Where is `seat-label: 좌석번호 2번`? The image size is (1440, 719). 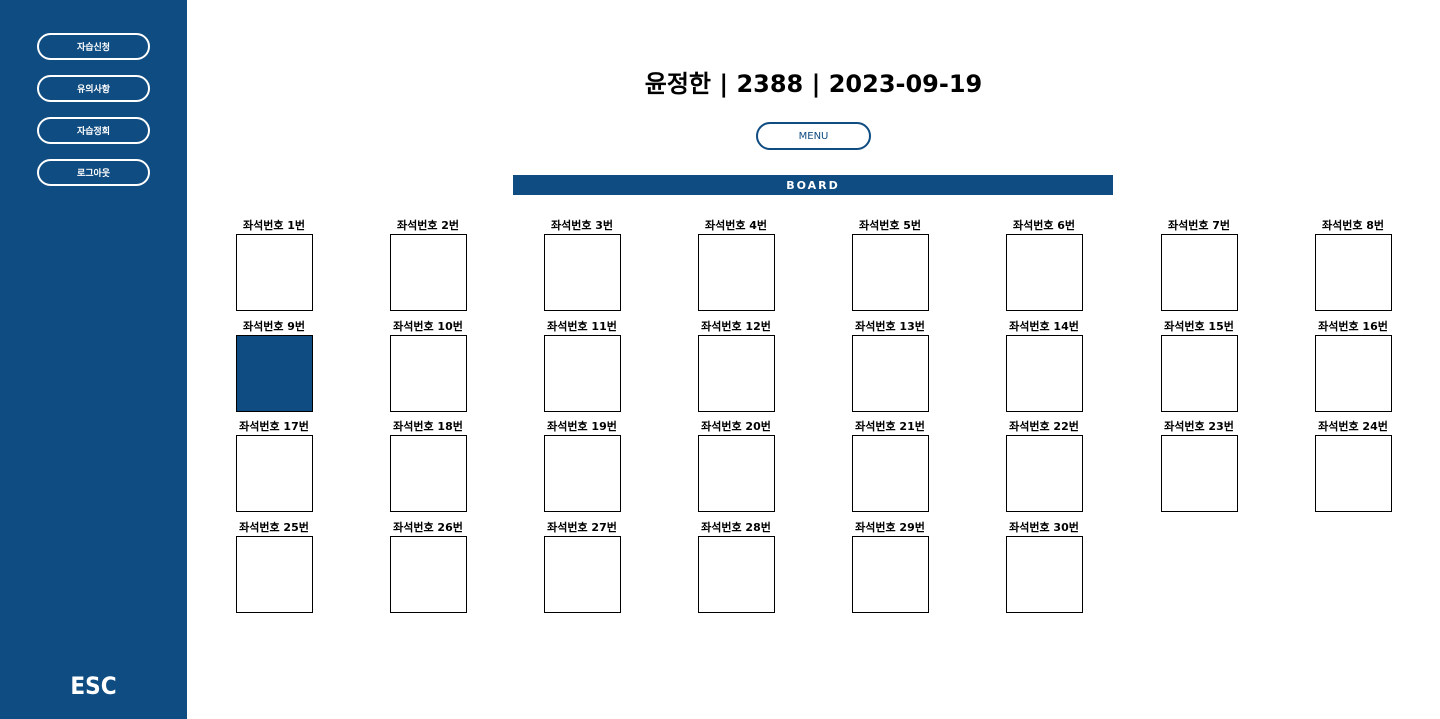
seat-label: 좌석번호 2번 is located at coordinates (428, 225).